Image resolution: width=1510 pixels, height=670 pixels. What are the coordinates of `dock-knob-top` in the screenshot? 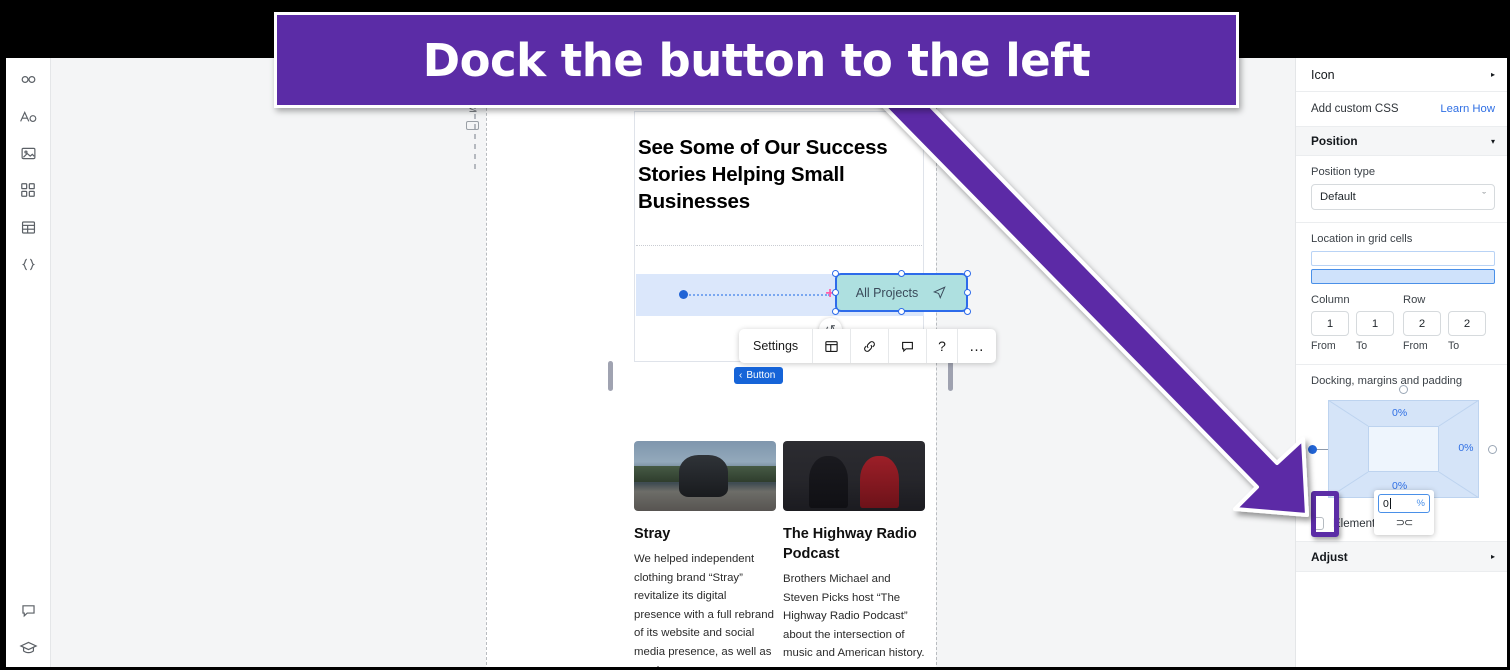 It's located at (1403, 389).